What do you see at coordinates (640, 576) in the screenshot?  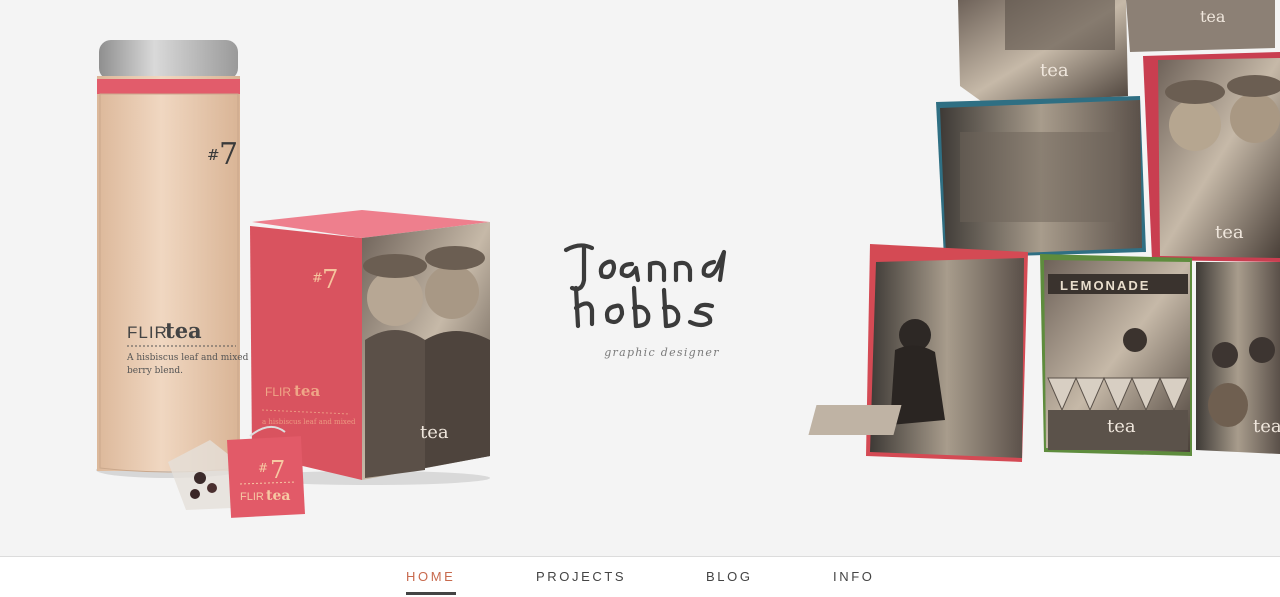 I see `main-nav: HOME PROJECTS BLOG INFO` at bounding box center [640, 576].